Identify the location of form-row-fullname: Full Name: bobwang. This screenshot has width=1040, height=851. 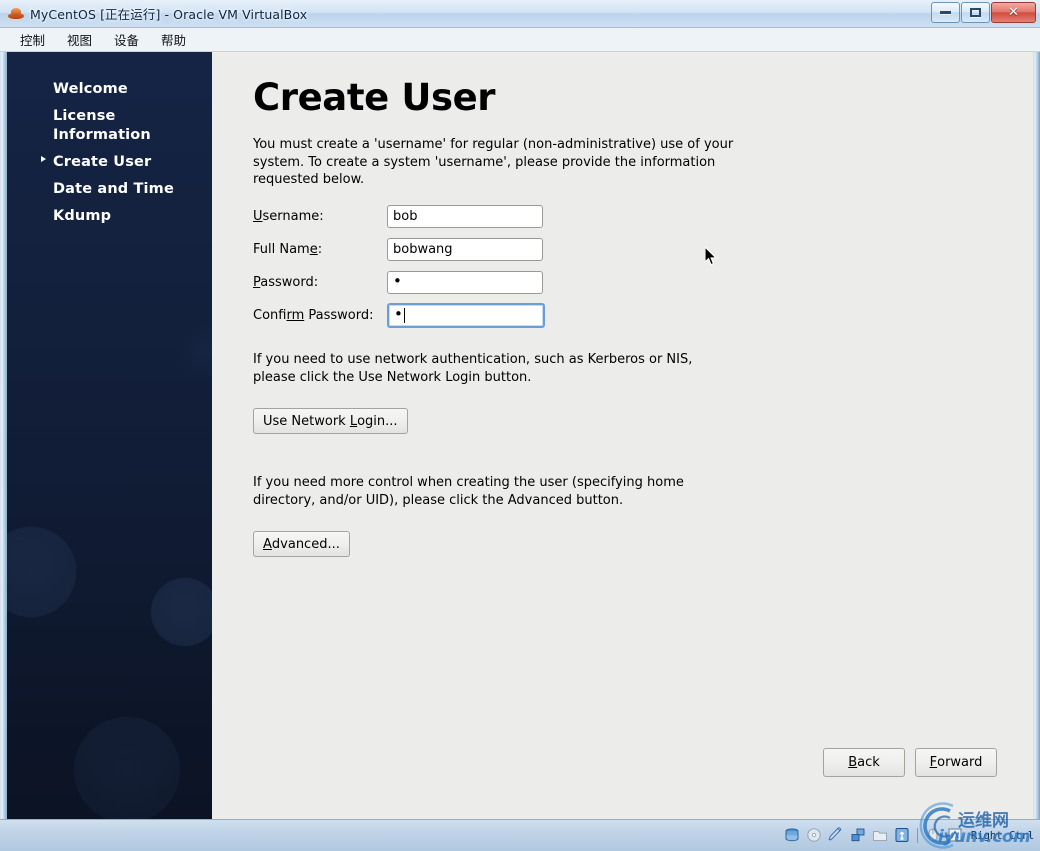
(433, 249).